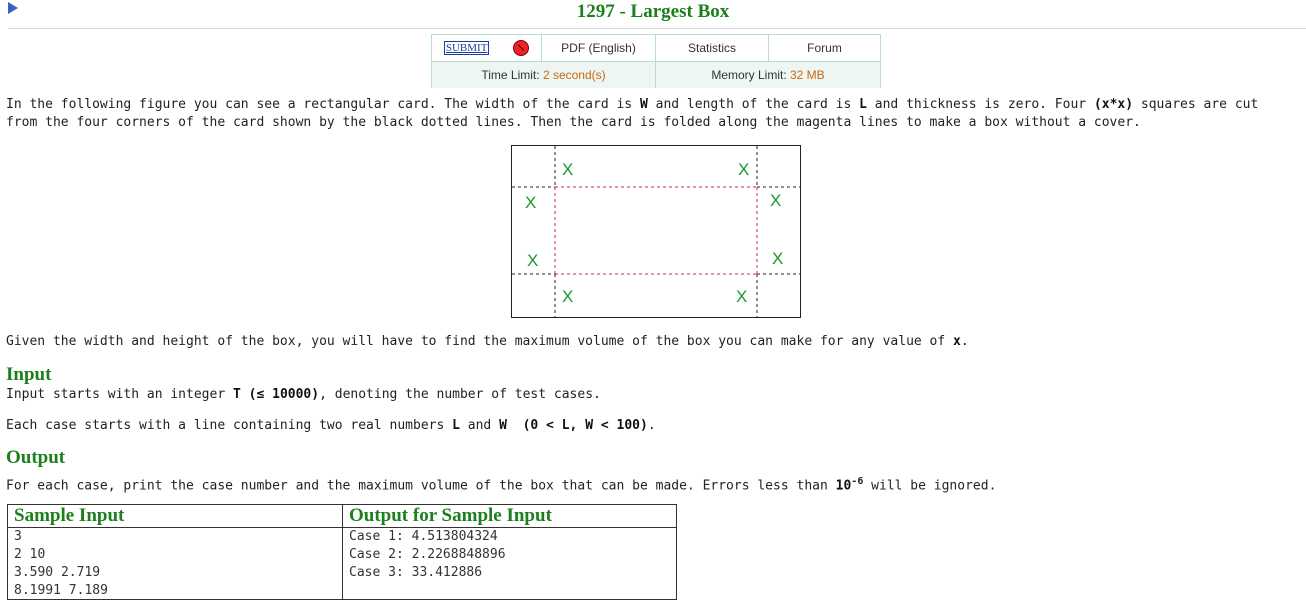  I want to click on sample-output-line: Case 1: 4.513804324, so click(423, 536).